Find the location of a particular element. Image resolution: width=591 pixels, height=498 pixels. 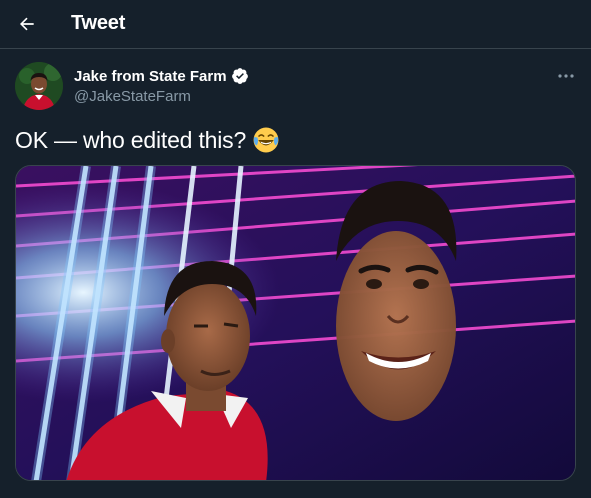

back-button is located at coordinates (27, 24).